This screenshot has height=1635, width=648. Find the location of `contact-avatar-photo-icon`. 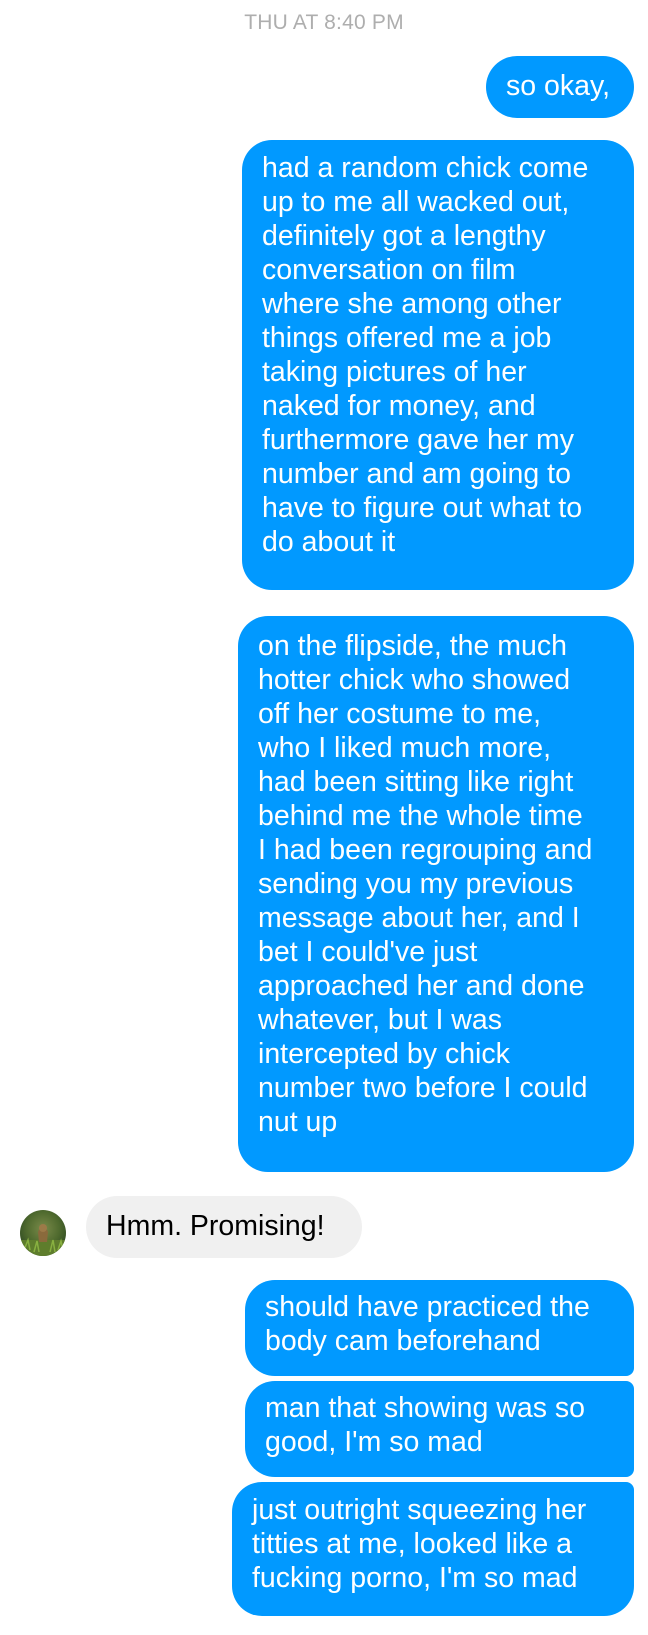

contact-avatar-photo-icon is located at coordinates (43, 1233).